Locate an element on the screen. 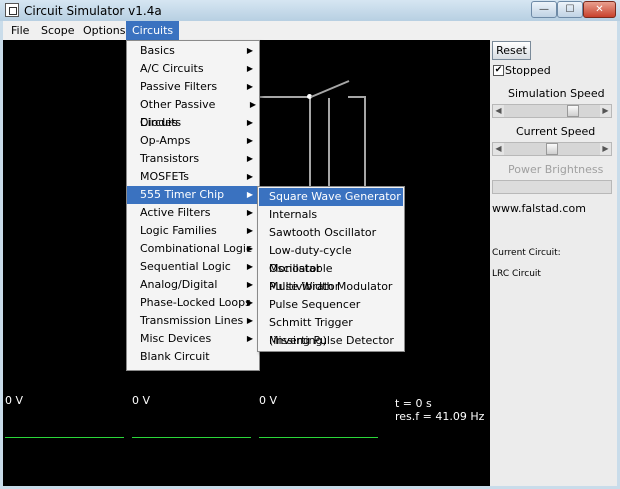 The image size is (620, 489). submenu-item-missing-pulse: Missing Pulse Detector is located at coordinates (331, 341).